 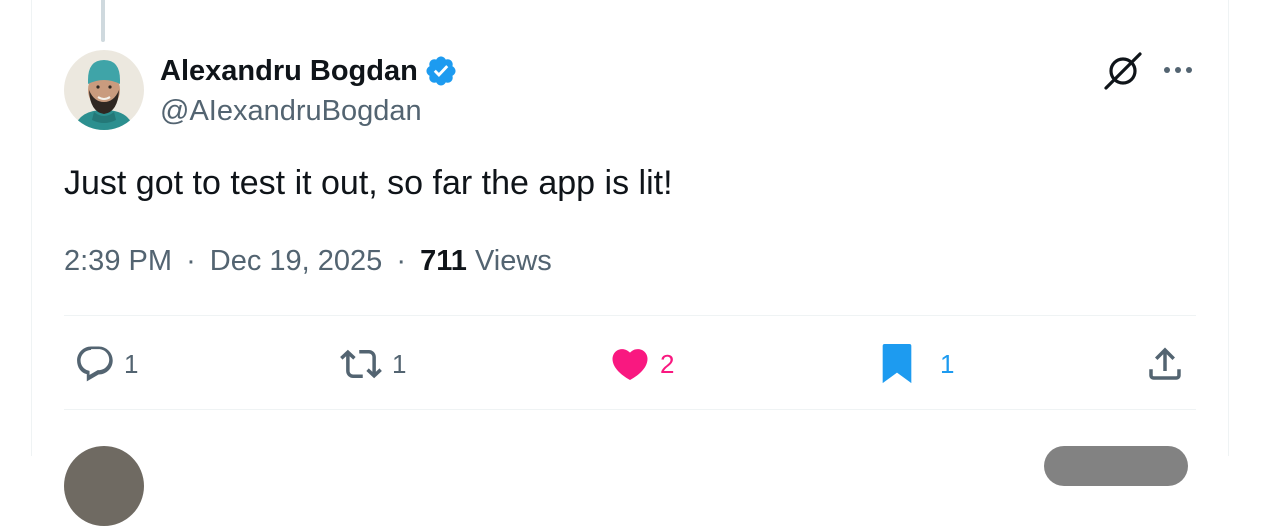 I want to click on reply-icon, so click(x=95, y=364).